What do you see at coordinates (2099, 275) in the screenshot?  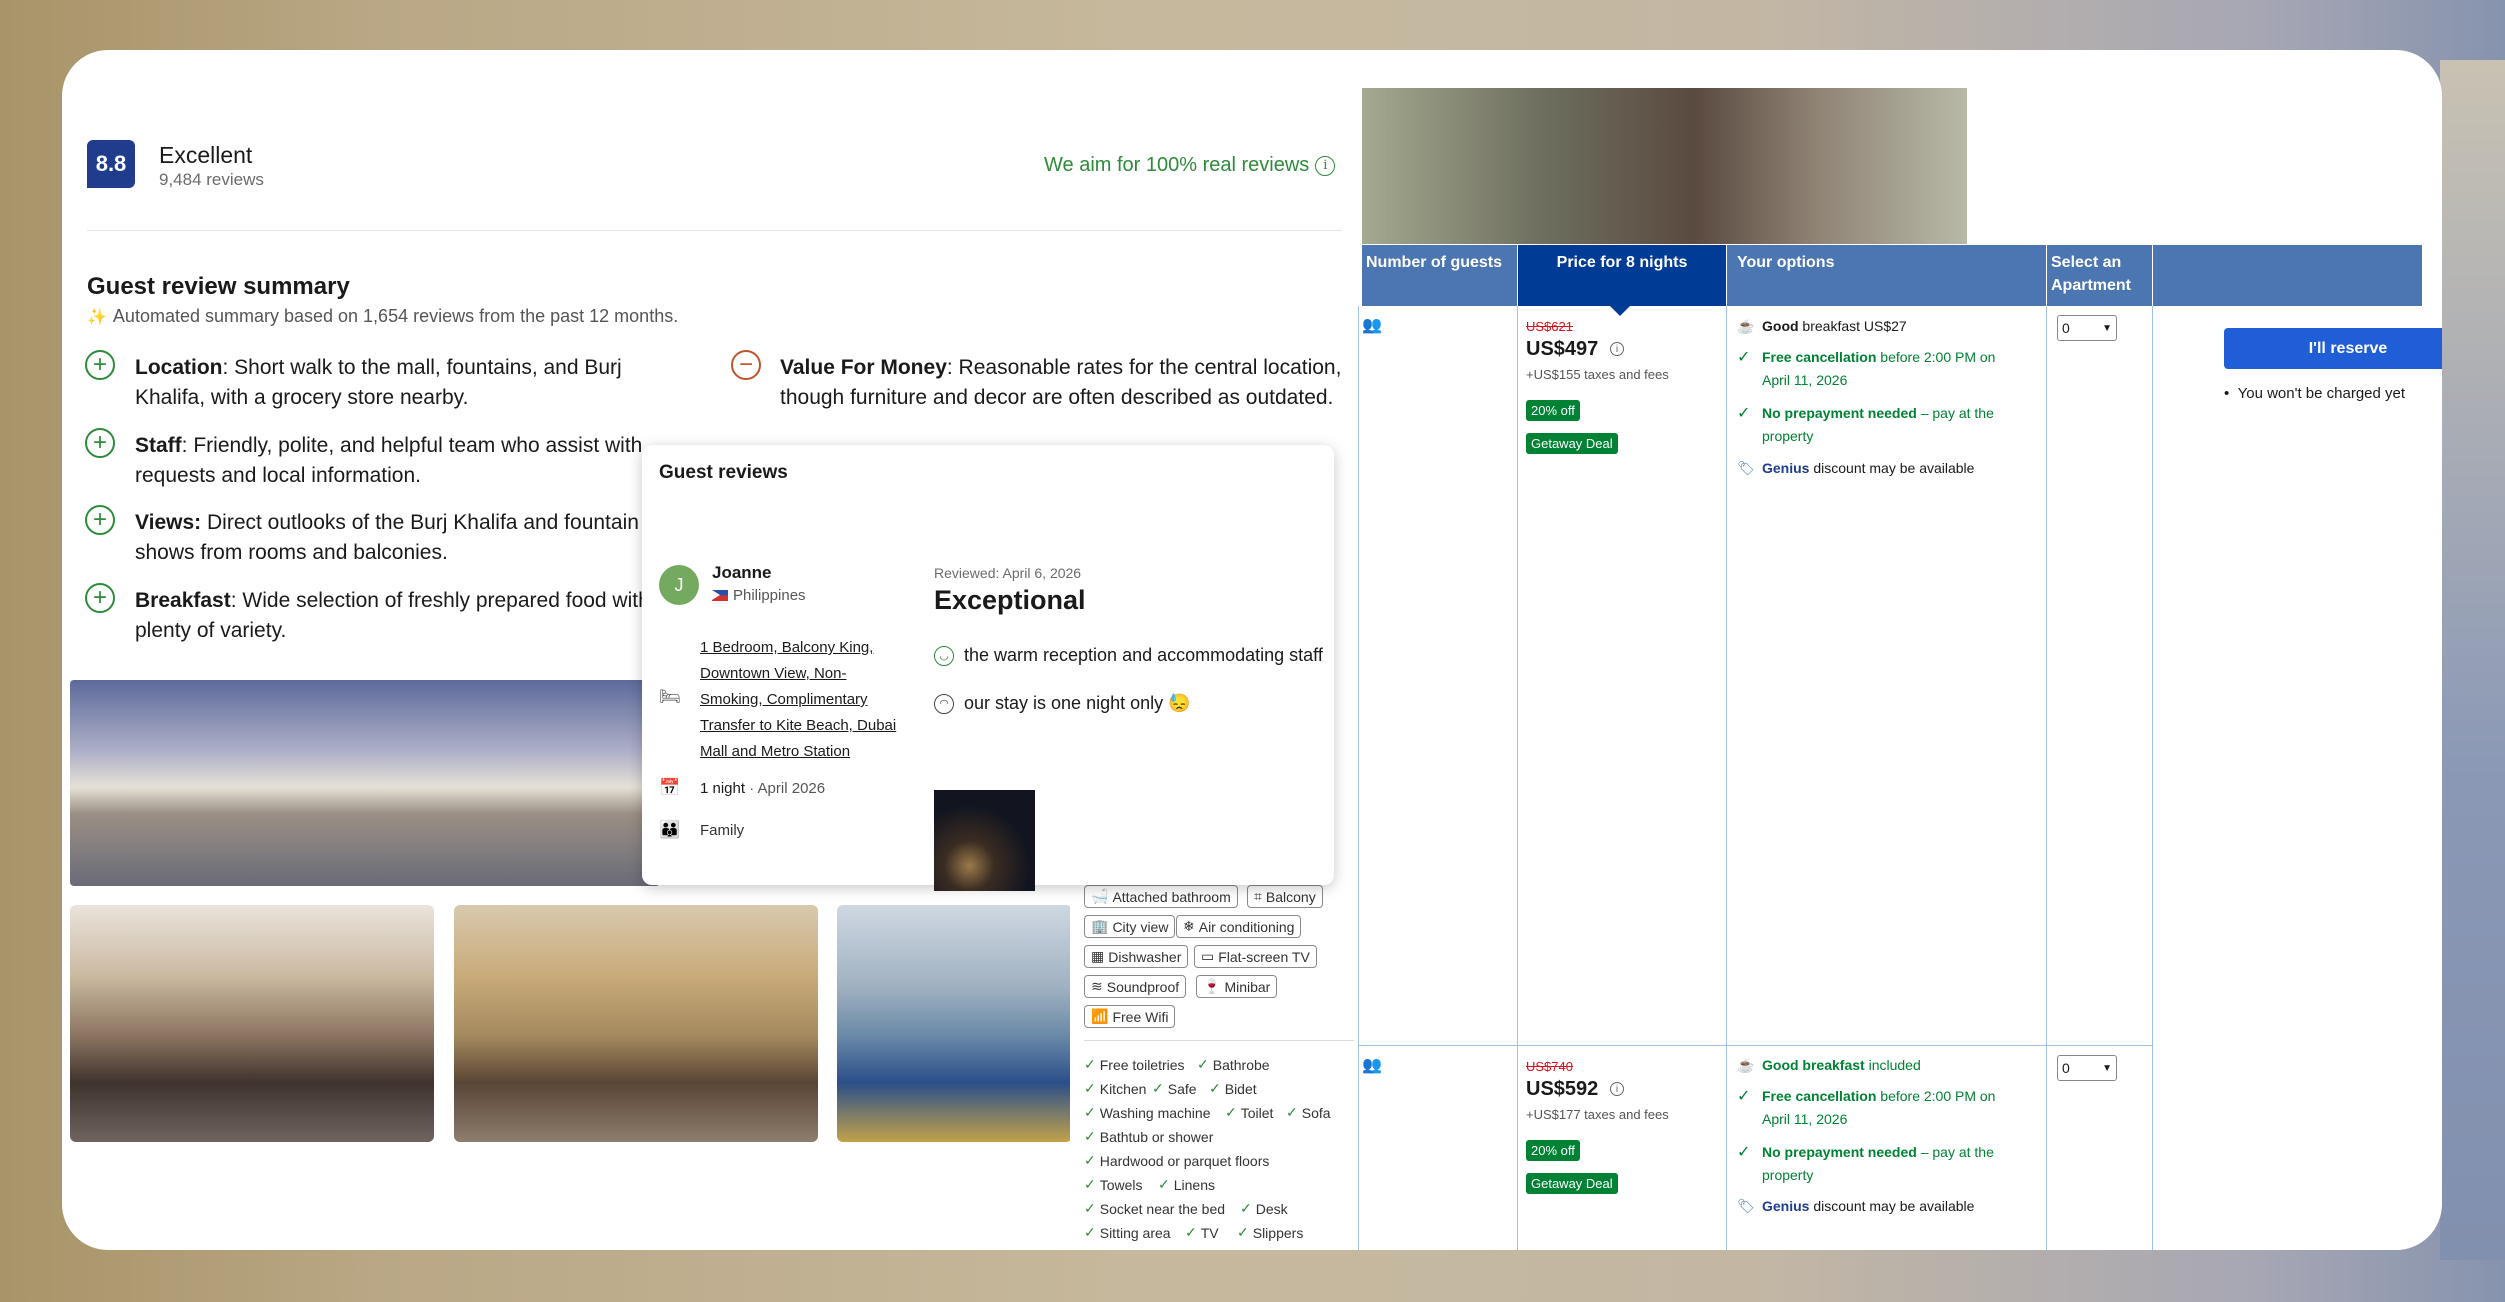 I see `header-select: Select an Apartment` at bounding box center [2099, 275].